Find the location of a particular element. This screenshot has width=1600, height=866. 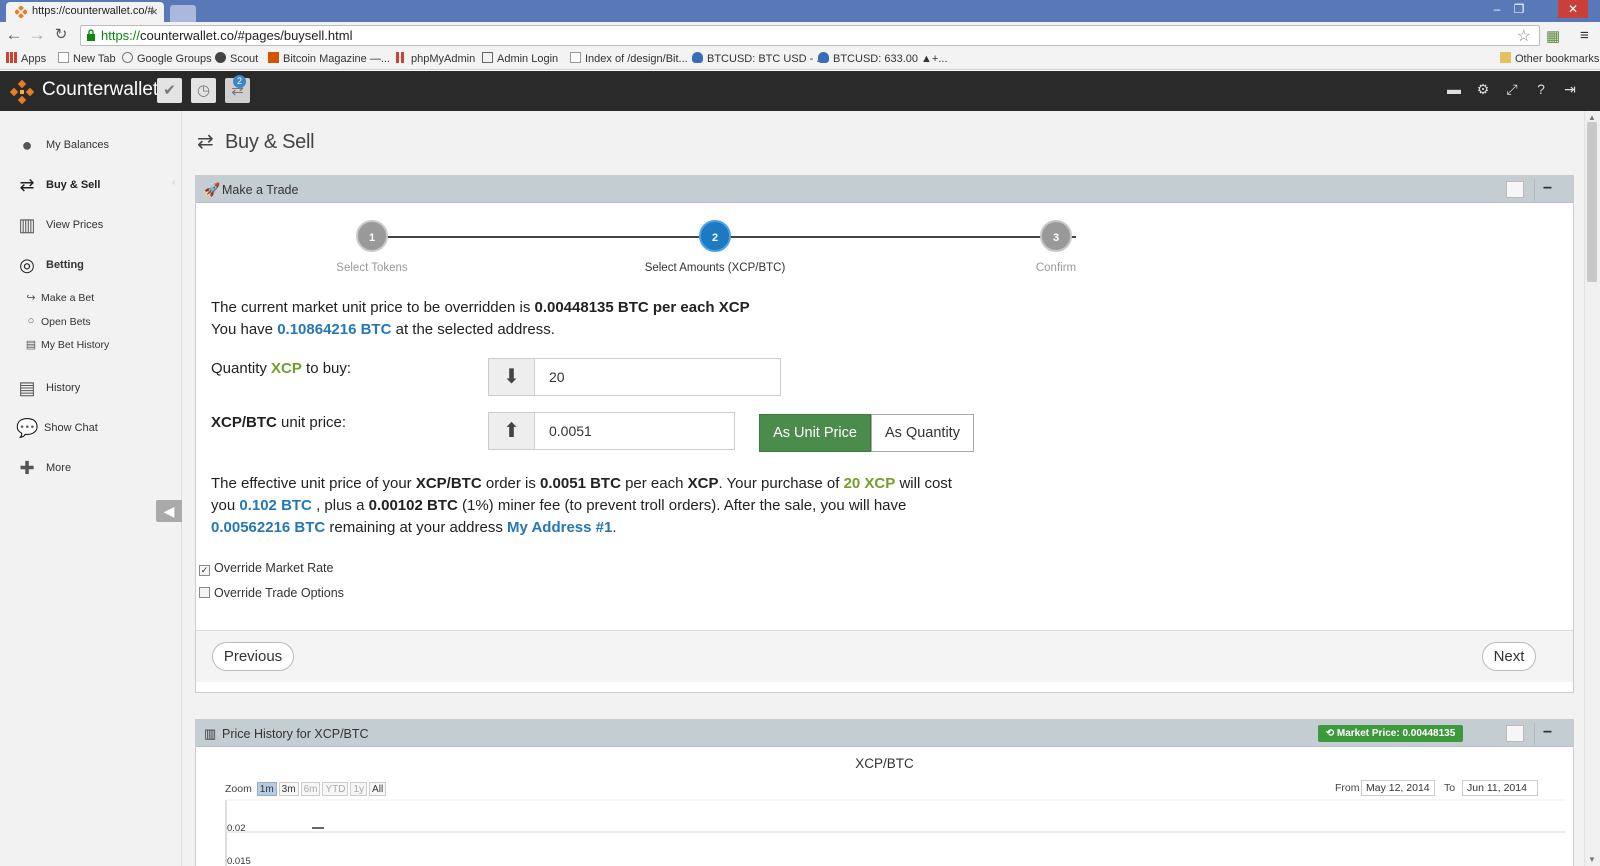

sidebar-item-buy-sell: ⇄ Buy & Sell ‹ is located at coordinates (91, 184).